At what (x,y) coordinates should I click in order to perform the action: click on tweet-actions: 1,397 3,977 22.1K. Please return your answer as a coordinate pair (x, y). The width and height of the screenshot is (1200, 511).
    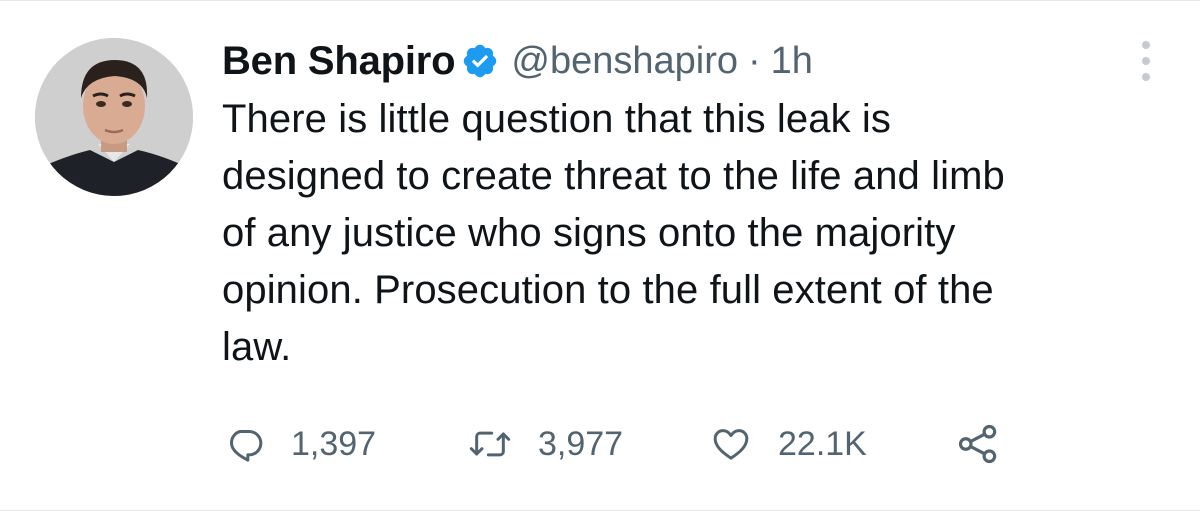
    Looking at the image, I should click on (625, 444).